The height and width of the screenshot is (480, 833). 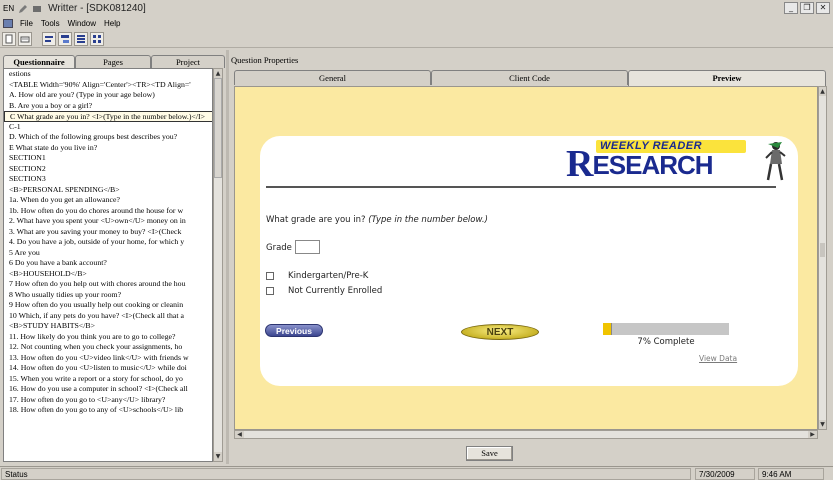 I want to click on tab-questionnaire: Questionnaire, so click(x=39, y=62).